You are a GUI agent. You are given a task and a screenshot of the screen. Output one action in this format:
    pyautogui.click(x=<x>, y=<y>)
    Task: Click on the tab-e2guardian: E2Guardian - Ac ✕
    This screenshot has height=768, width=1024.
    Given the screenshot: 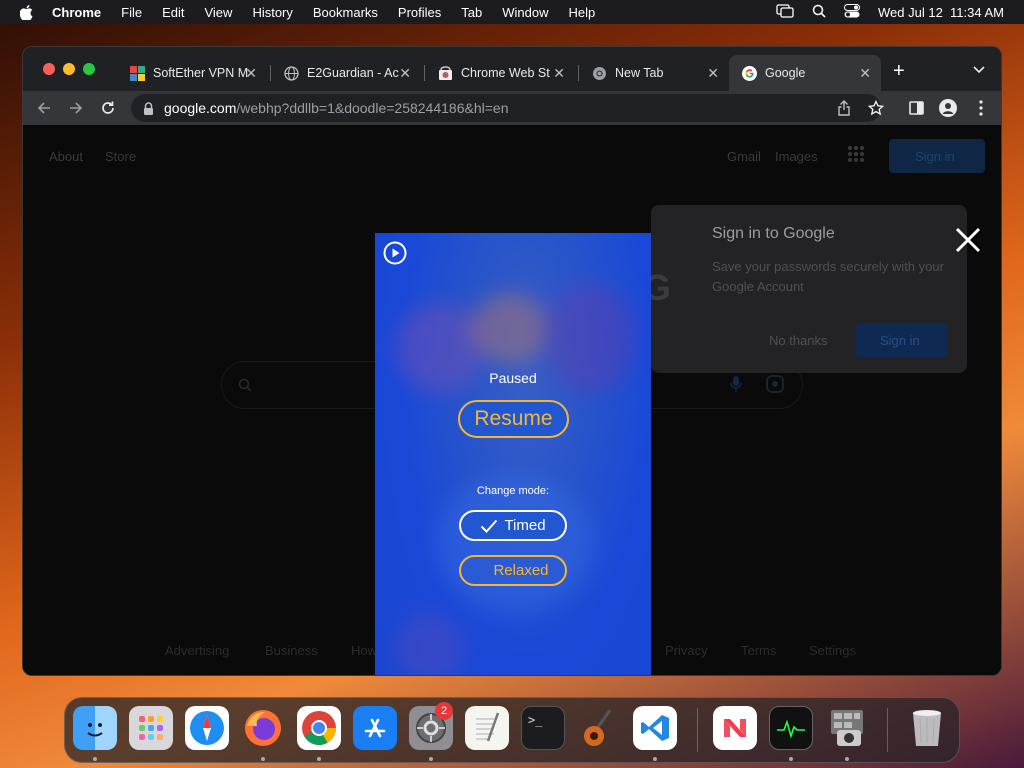 What is the action you would take?
    pyautogui.click(x=346, y=73)
    